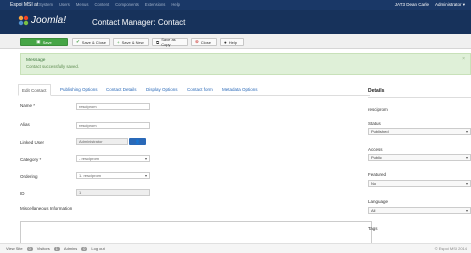  I want to click on access-select: Public ▾, so click(419, 157).